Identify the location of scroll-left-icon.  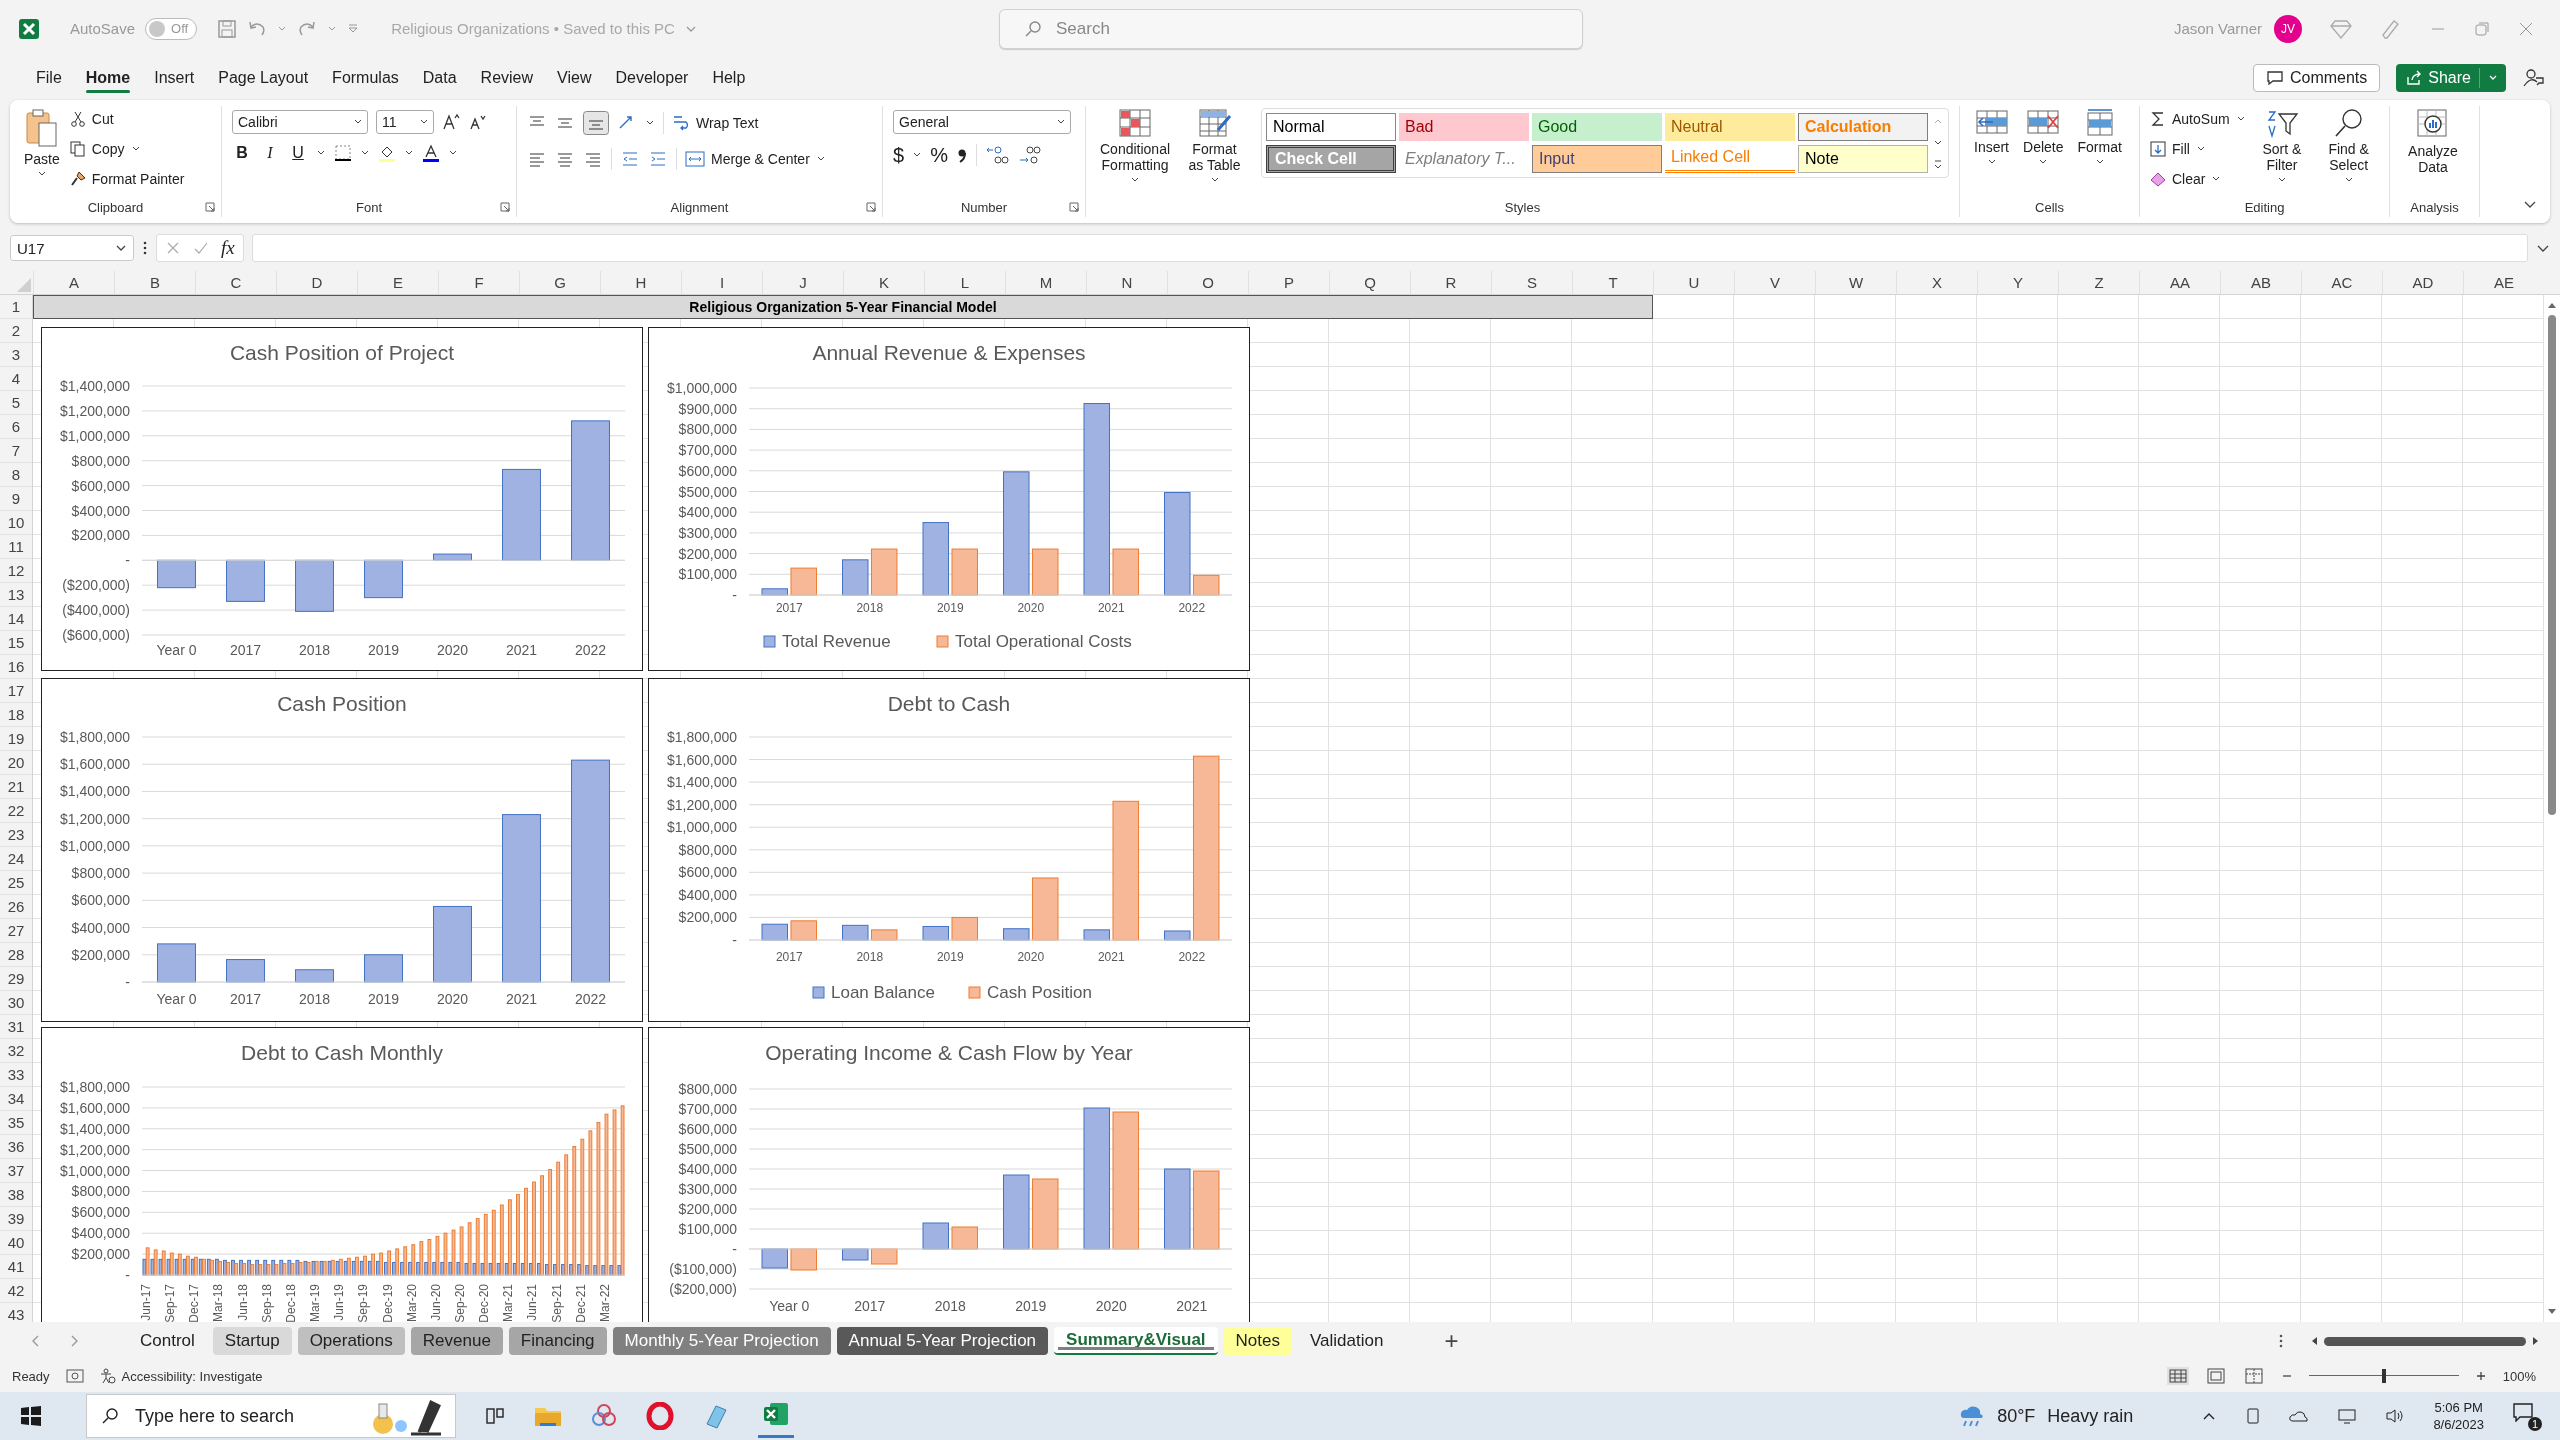
(2314, 1341).